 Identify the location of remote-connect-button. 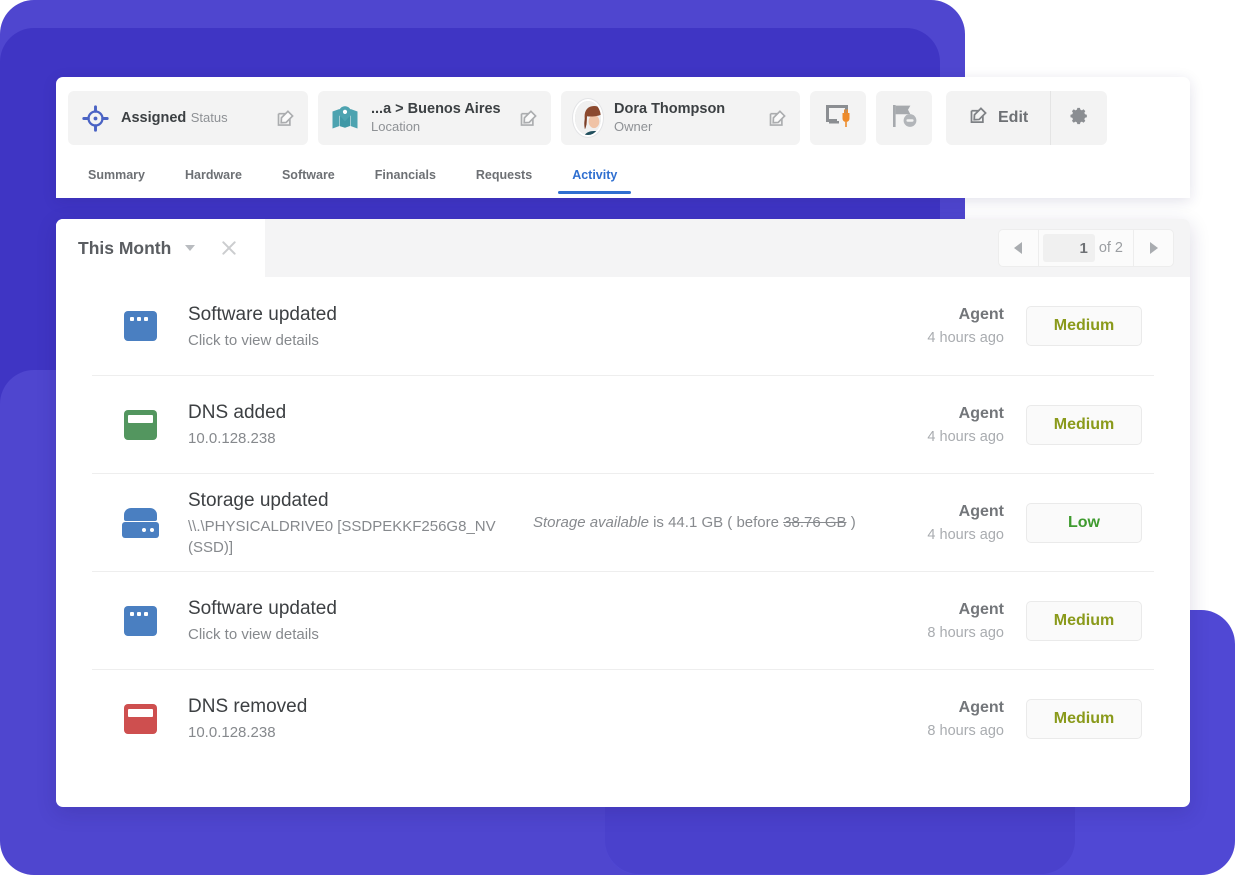
(838, 118).